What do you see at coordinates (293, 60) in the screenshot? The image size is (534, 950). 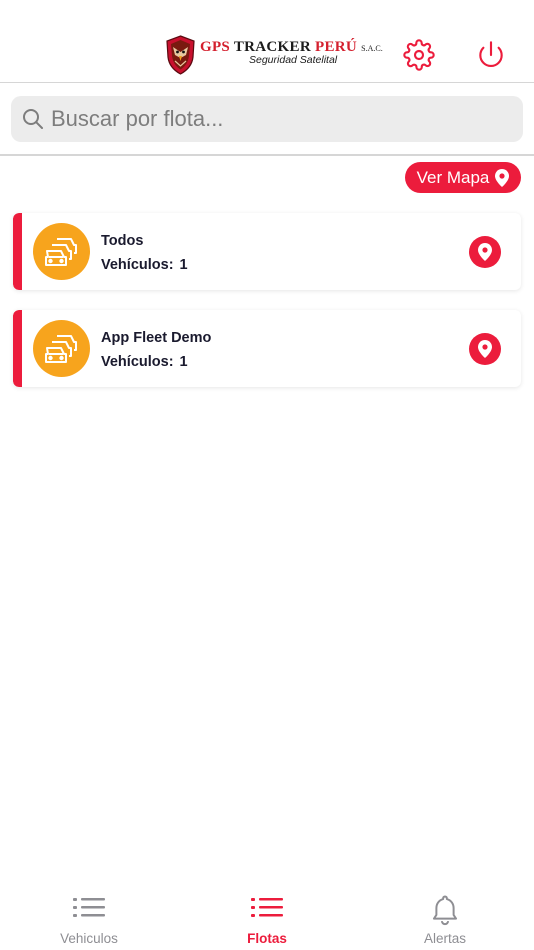 I see `logo-tagline: Seguridad Satelital` at bounding box center [293, 60].